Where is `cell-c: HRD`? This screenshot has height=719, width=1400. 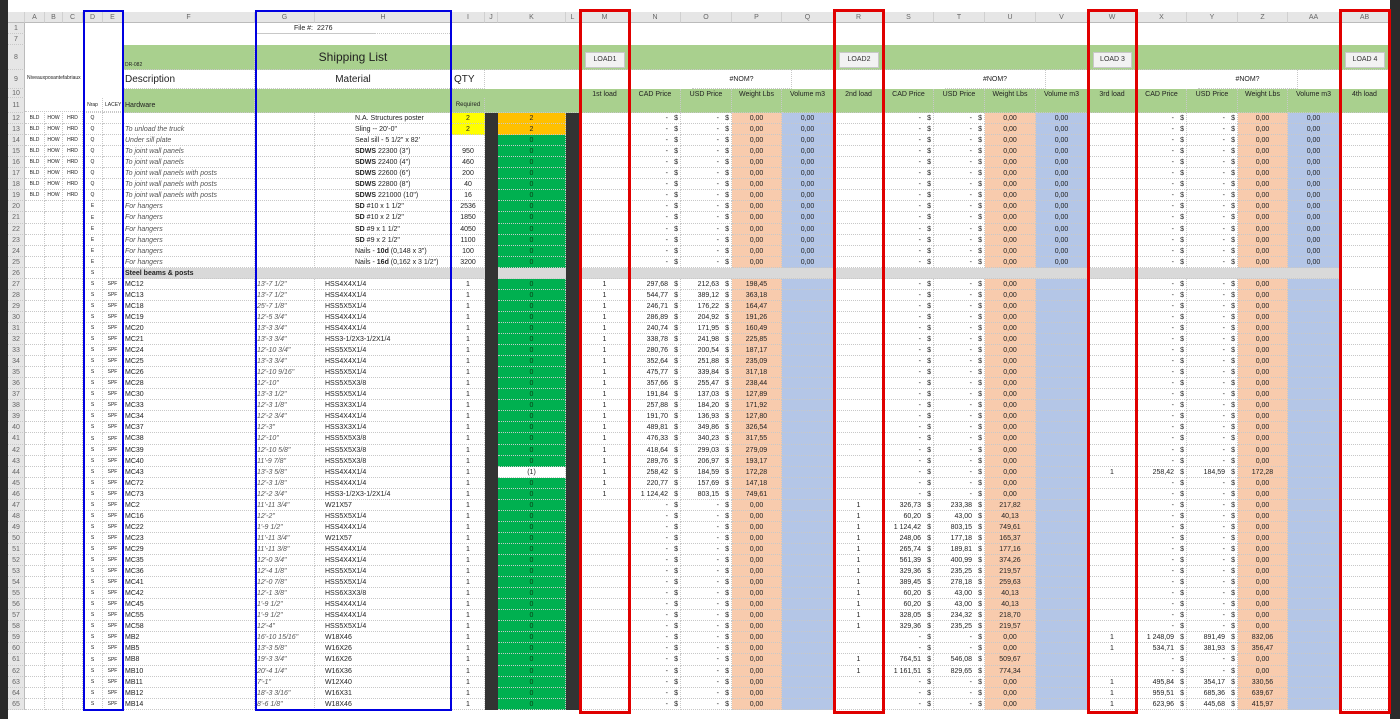 cell-c: HRD is located at coordinates (73, 118).